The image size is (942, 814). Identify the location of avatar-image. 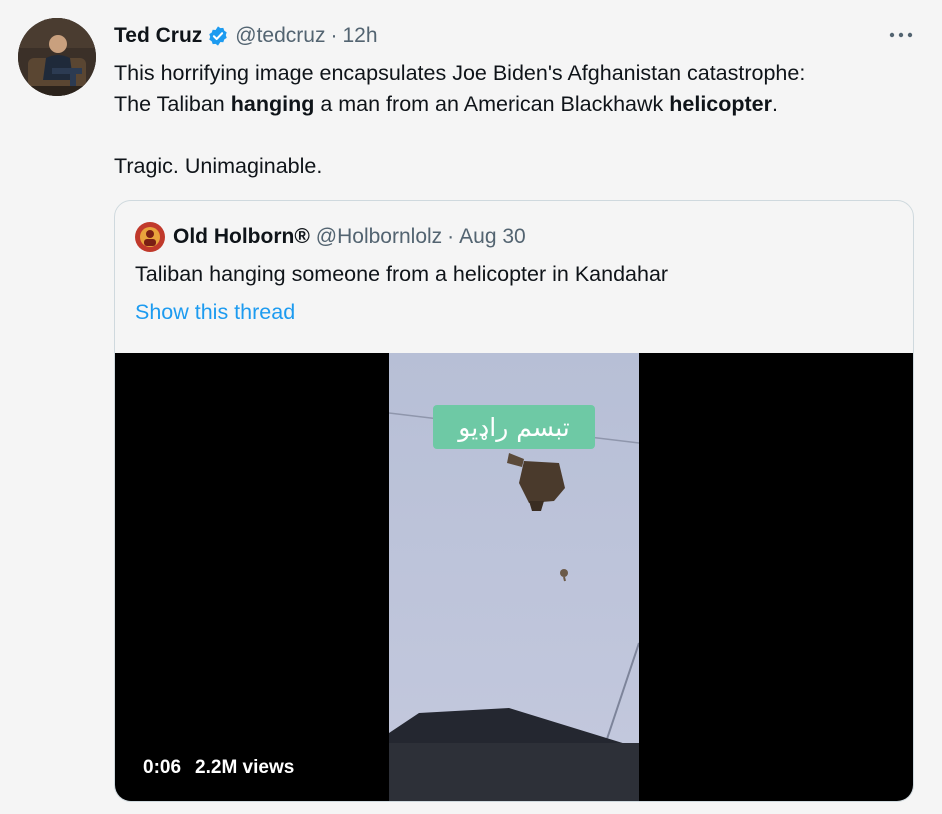
(57, 57).